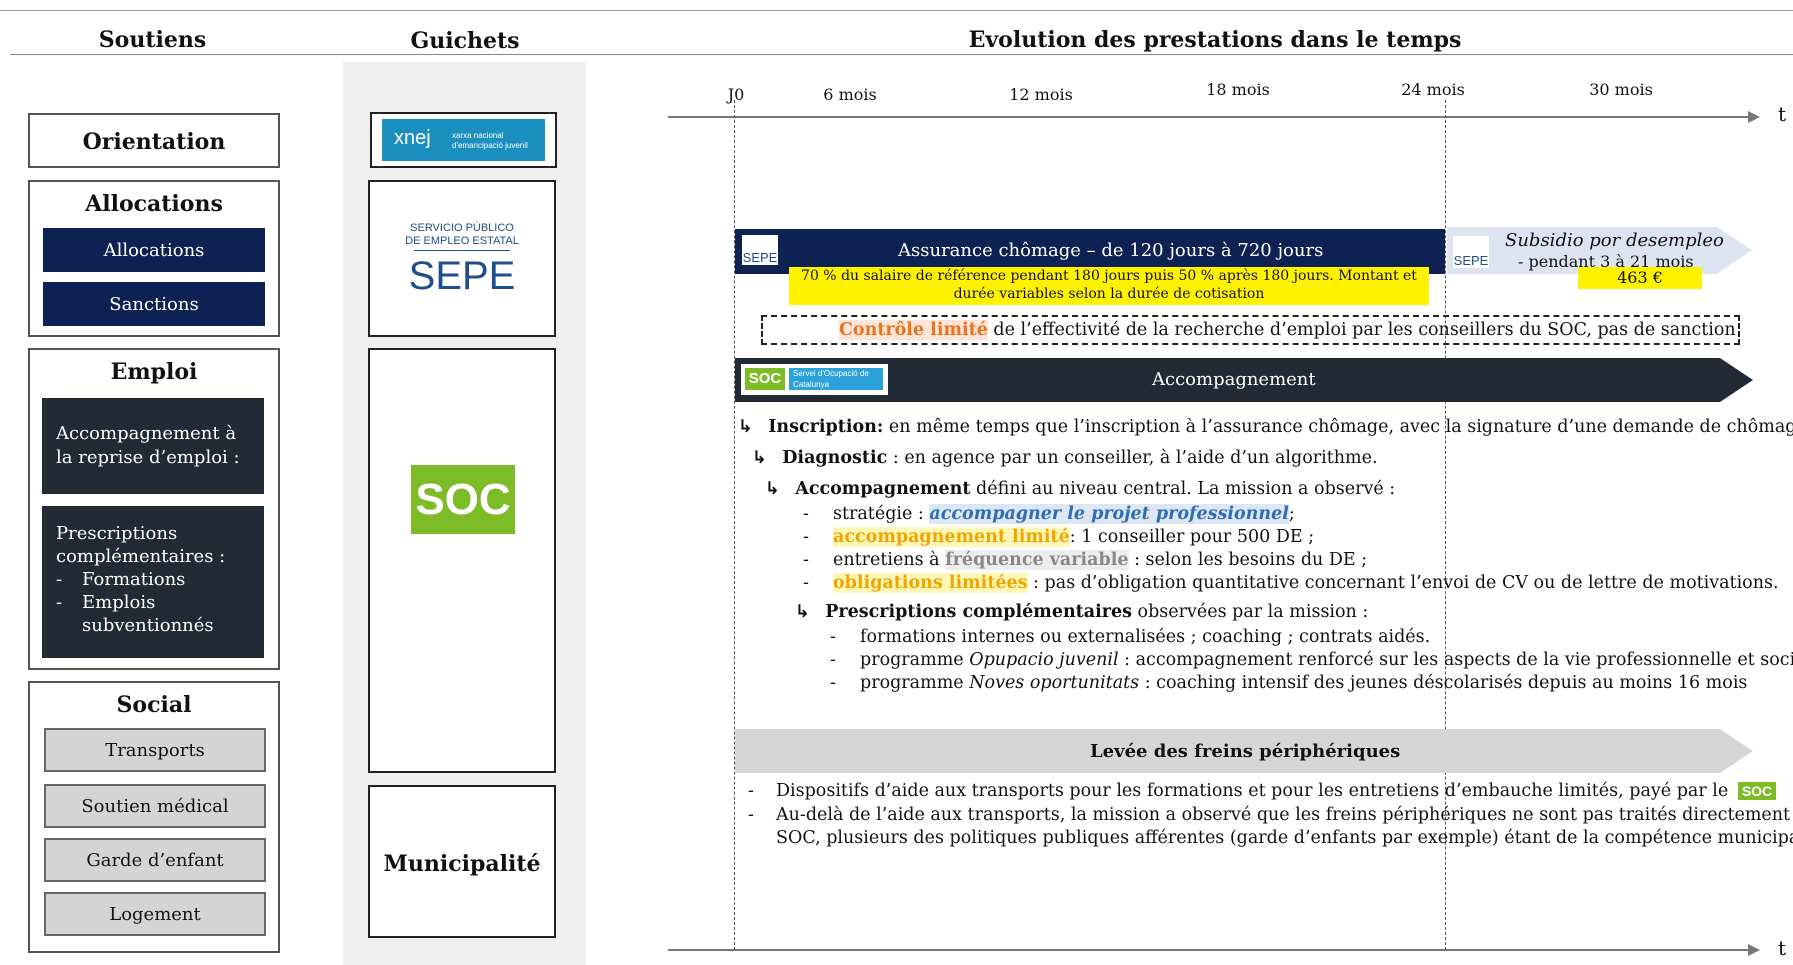 The width and height of the screenshot is (1793, 965). I want to click on soc-logo: SOC, so click(463, 499).